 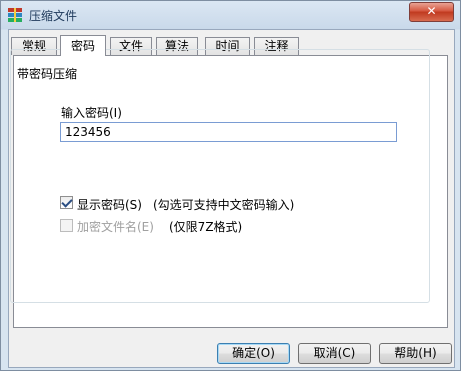 I want to click on close-button: ✕, so click(x=431, y=12).